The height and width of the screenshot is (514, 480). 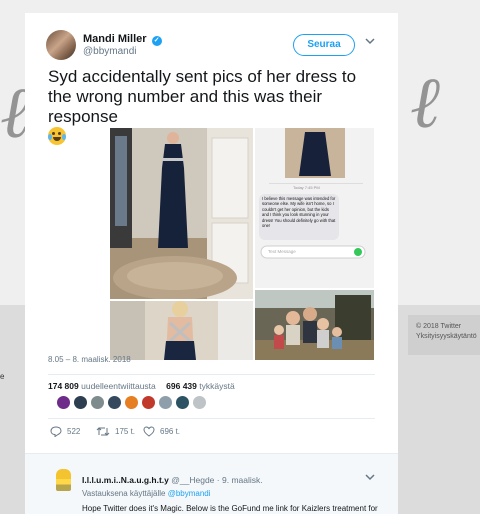 What do you see at coordinates (439, 326) in the screenshot?
I see `footer-copyright: © 2018 Twitter` at bounding box center [439, 326].